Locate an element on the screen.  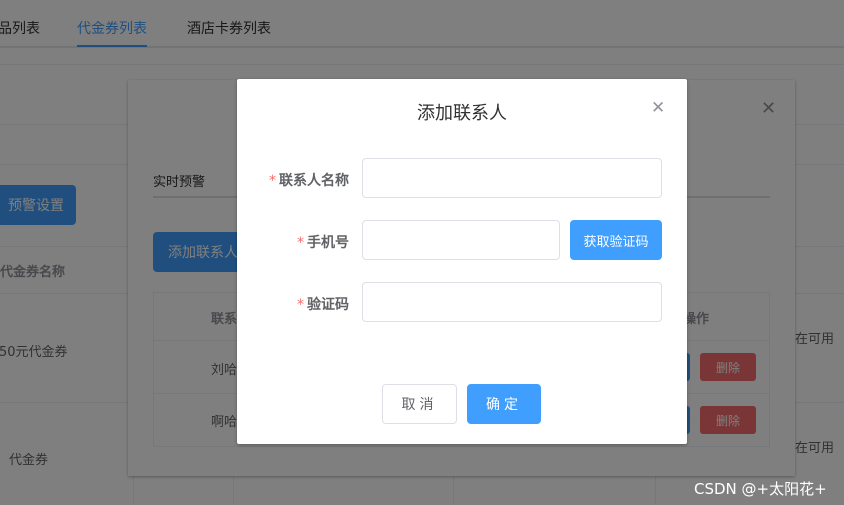
cancel-button: 取消 is located at coordinates (419, 404).